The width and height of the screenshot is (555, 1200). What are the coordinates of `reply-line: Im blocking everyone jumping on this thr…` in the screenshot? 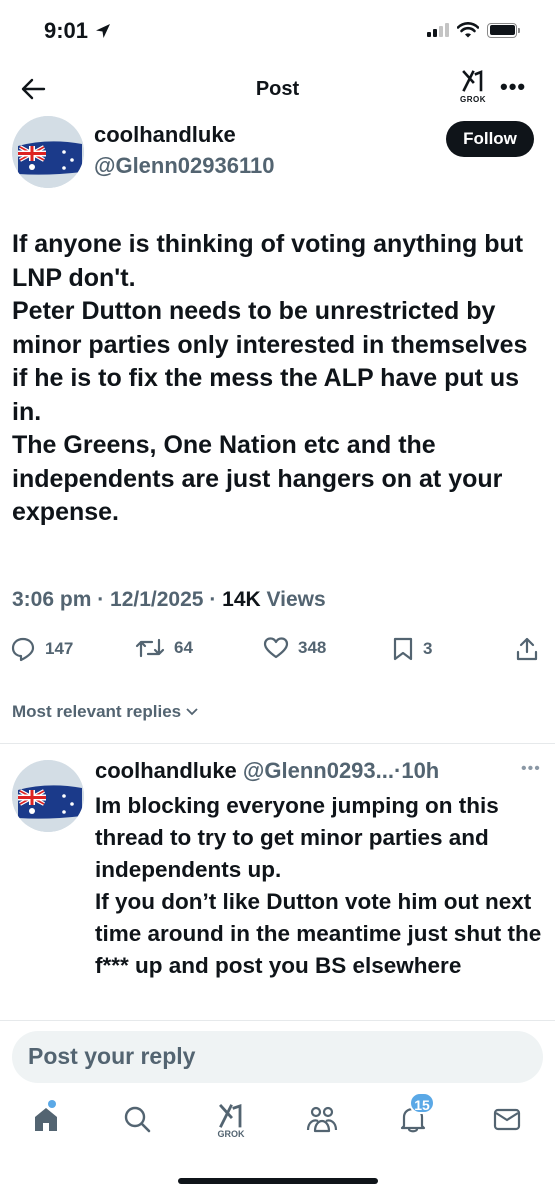 It's located at (297, 837).